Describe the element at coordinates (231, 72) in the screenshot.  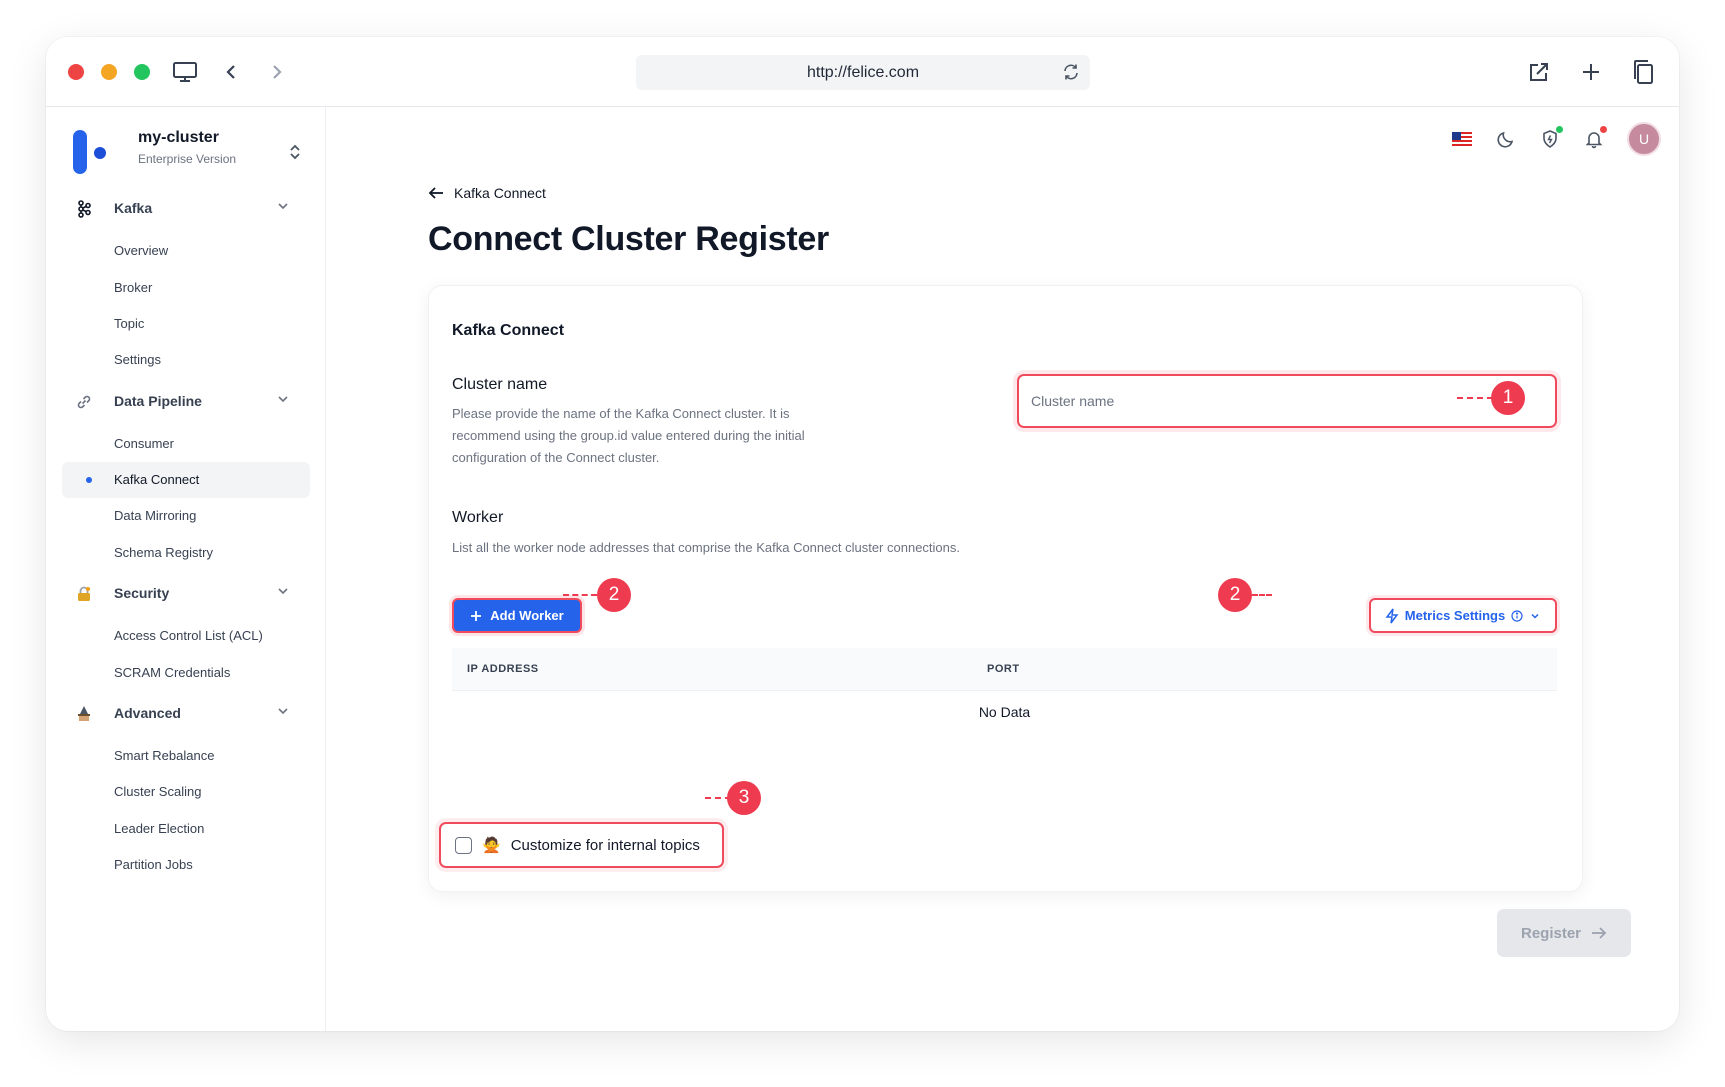
I see `back-arrow-icon` at that location.